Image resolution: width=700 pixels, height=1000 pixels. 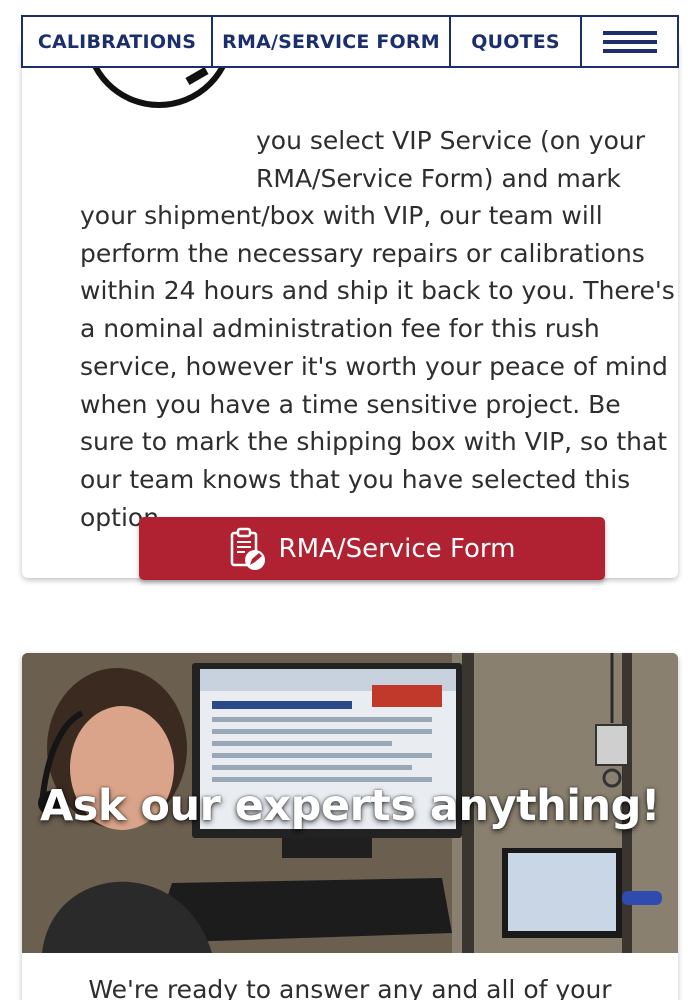 What do you see at coordinates (118, 41) in the screenshot?
I see `nav-calibrations: CALIBRATIONS` at bounding box center [118, 41].